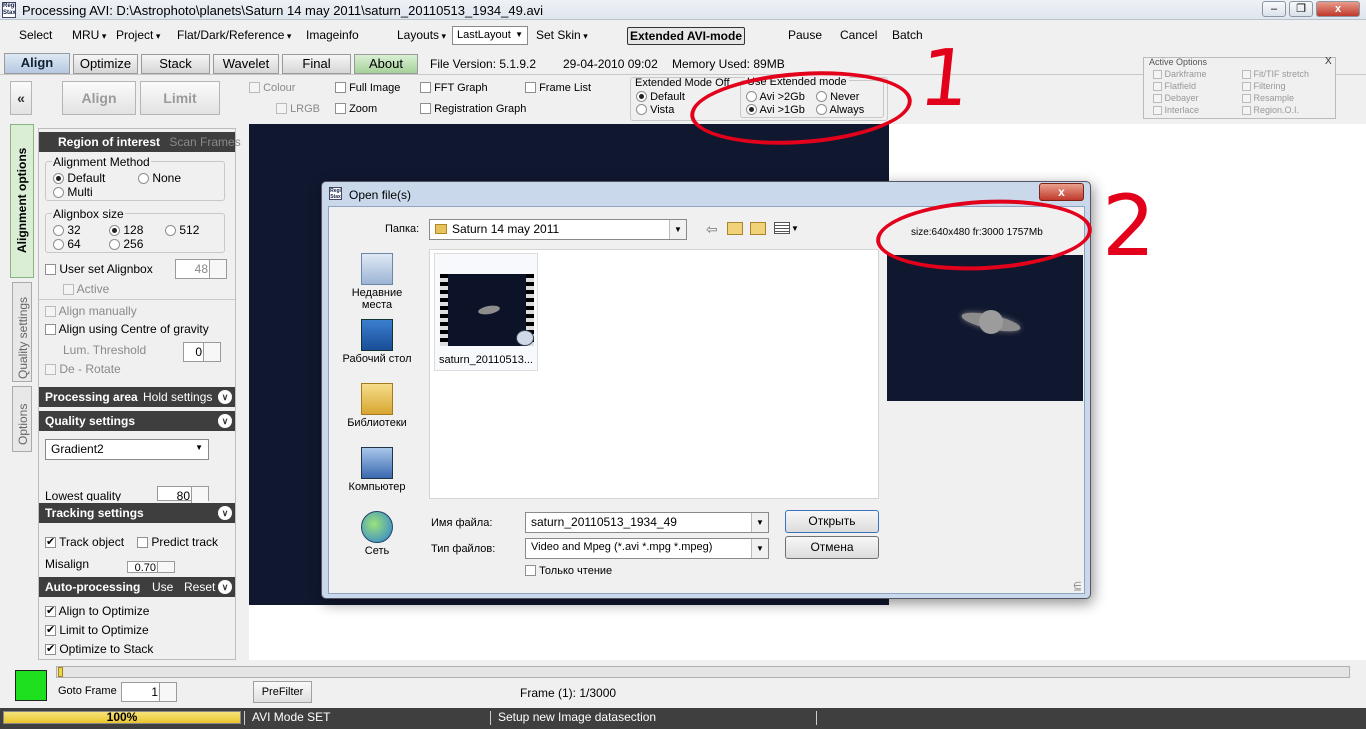 This screenshot has height=729, width=1366. Describe the element at coordinates (50, 648) in the screenshot. I see `optimize-to-stack-checkbox` at that location.